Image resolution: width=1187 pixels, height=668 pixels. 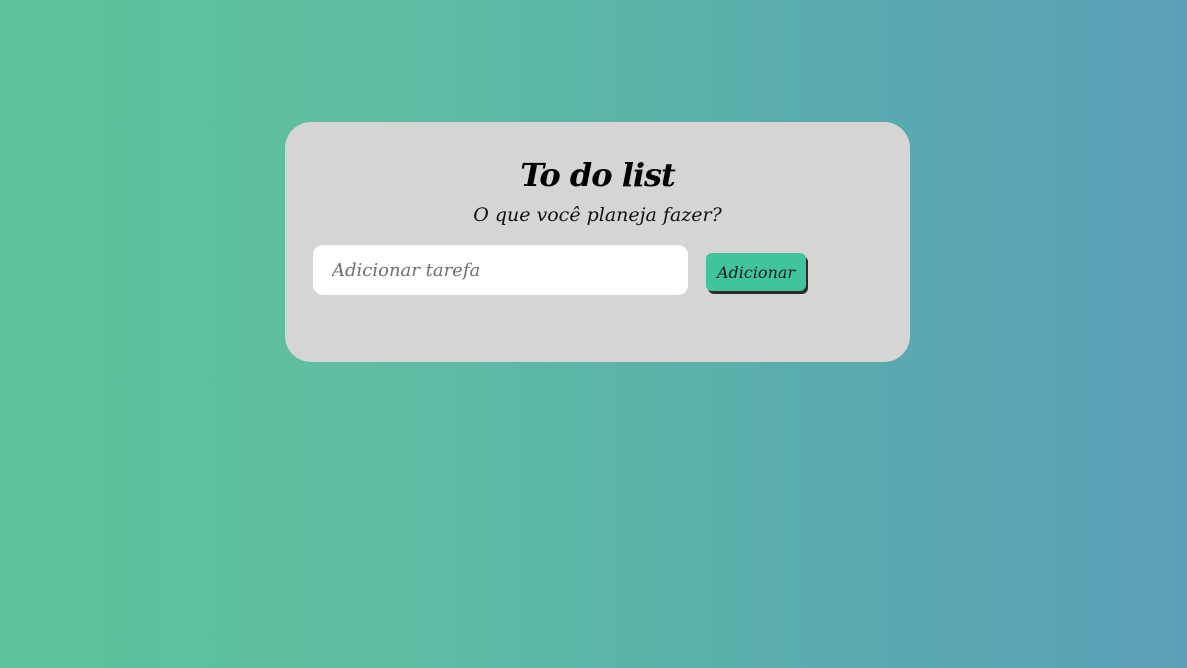 I want to click on page-title: To do list, so click(x=598, y=175).